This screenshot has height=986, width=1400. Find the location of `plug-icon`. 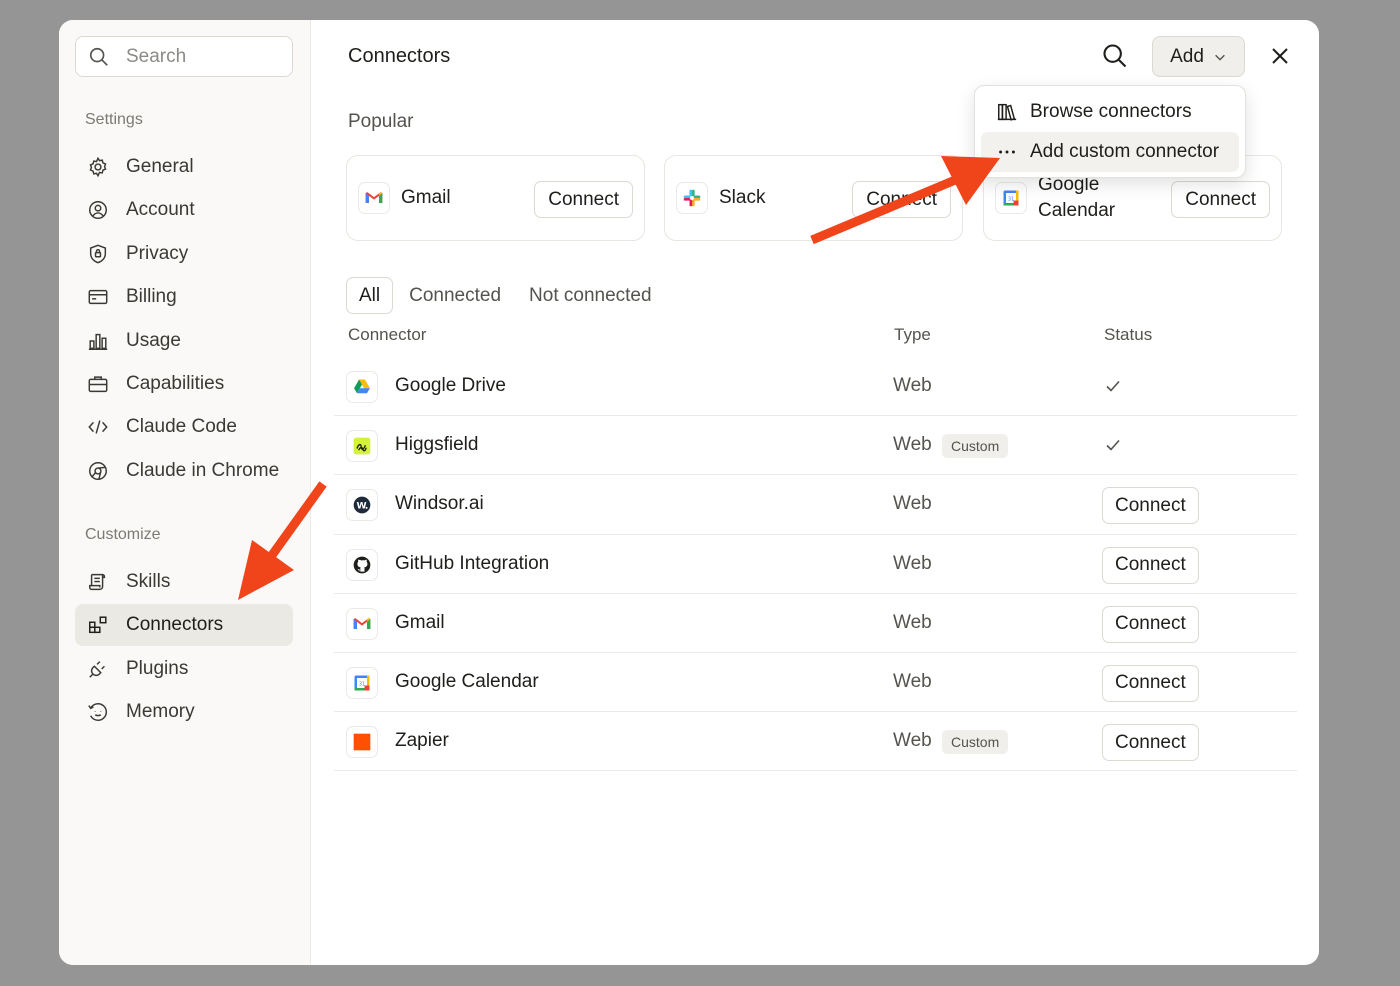

plug-icon is located at coordinates (98, 669).